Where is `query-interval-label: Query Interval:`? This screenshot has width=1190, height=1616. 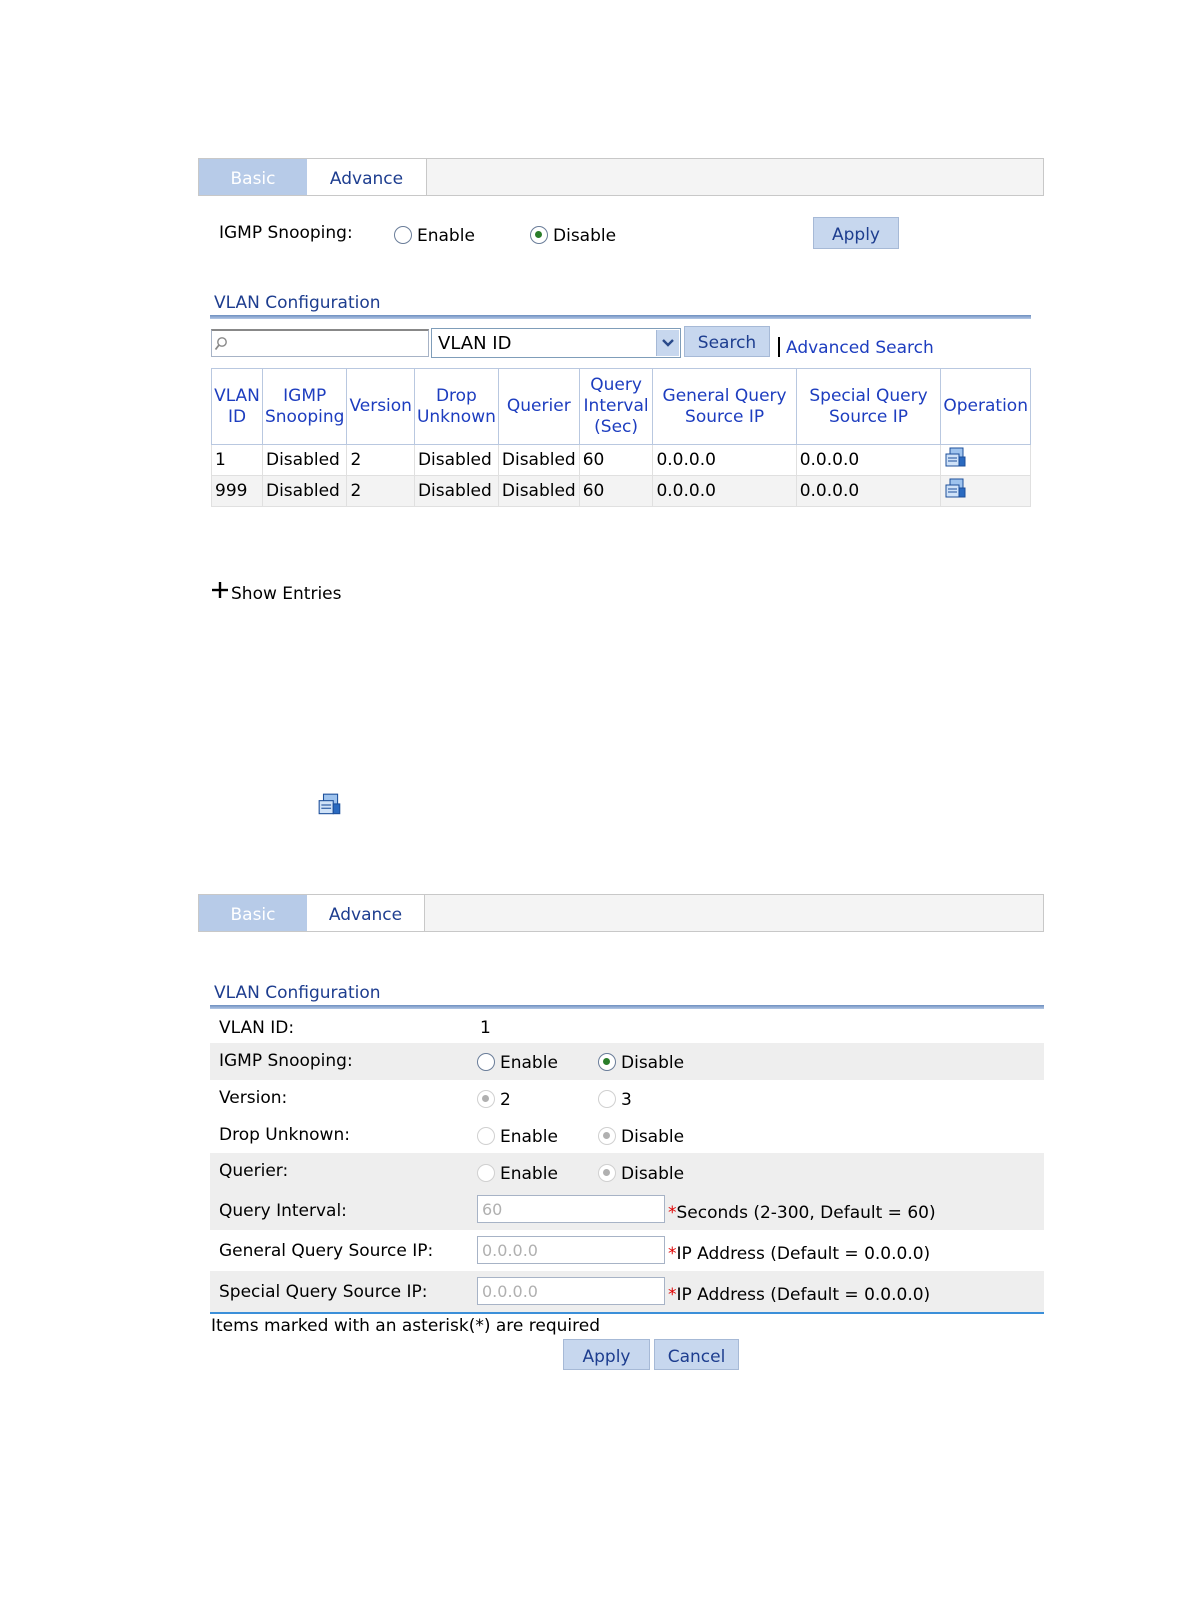 query-interval-label: Query Interval: is located at coordinates (283, 1211).